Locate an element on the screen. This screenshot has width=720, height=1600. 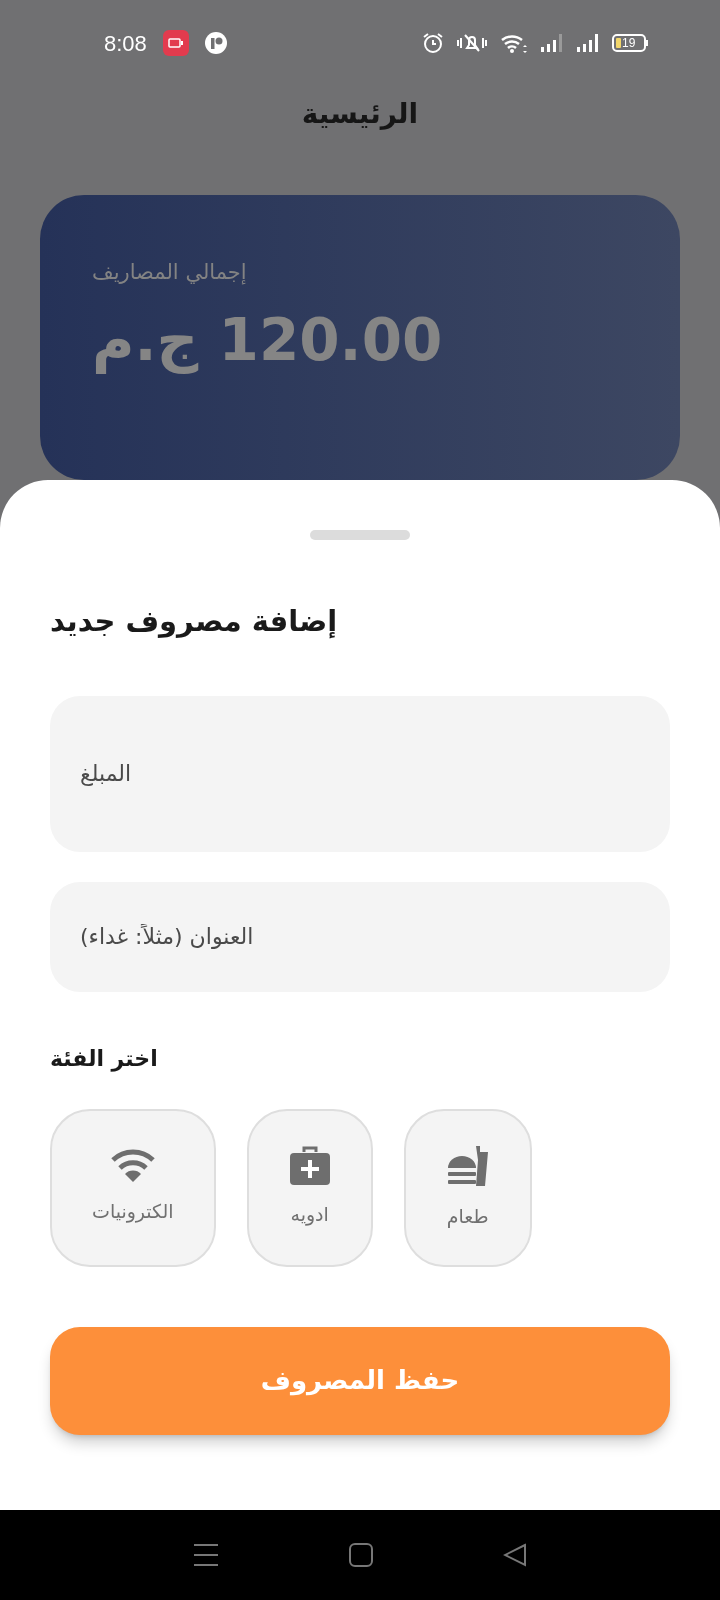
menu-icon is located at coordinates (206, 1555).